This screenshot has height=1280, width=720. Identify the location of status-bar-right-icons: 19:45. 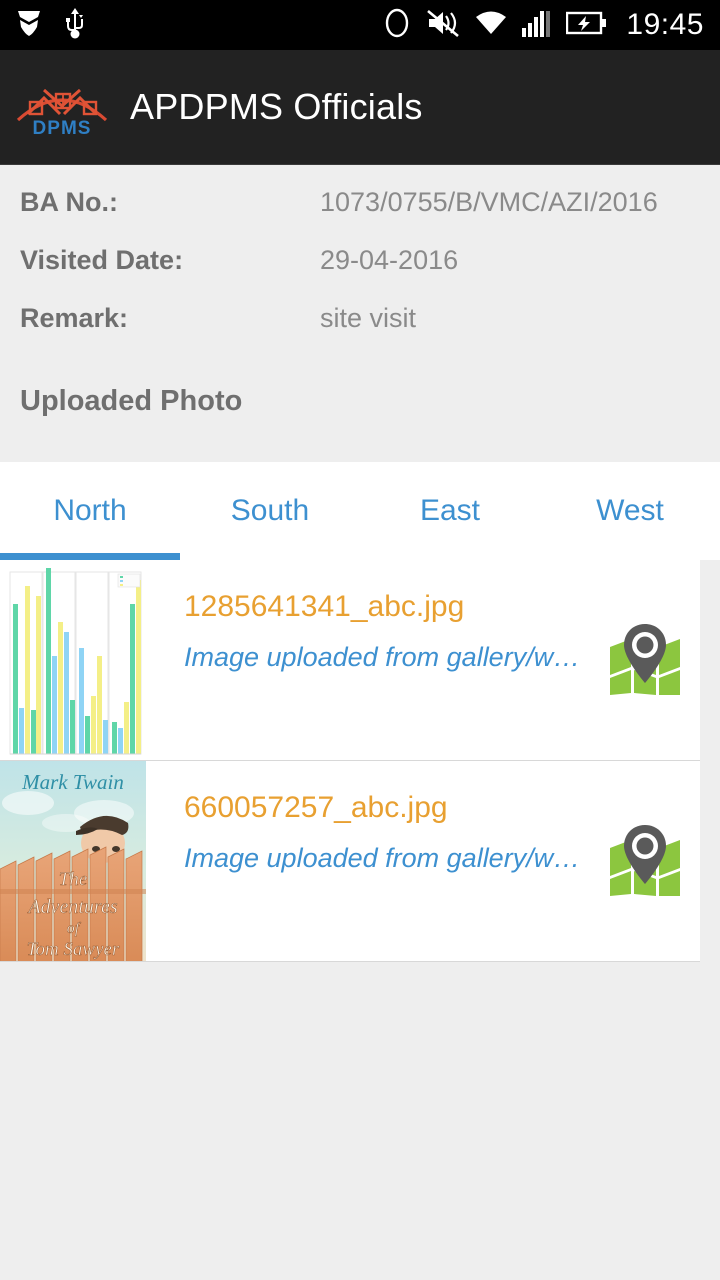
(543, 25).